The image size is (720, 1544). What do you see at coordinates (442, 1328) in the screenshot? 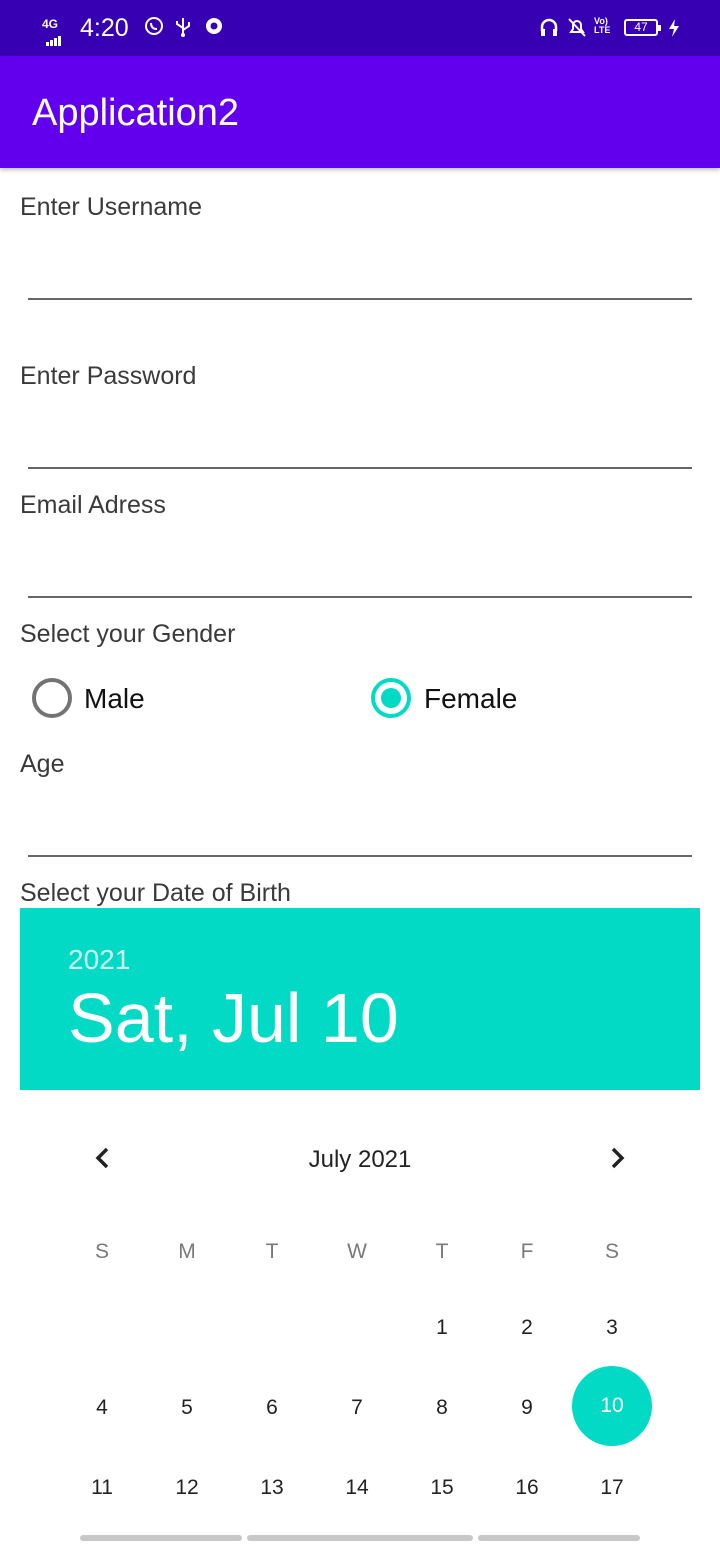
I see `calendar-day: 1` at bounding box center [442, 1328].